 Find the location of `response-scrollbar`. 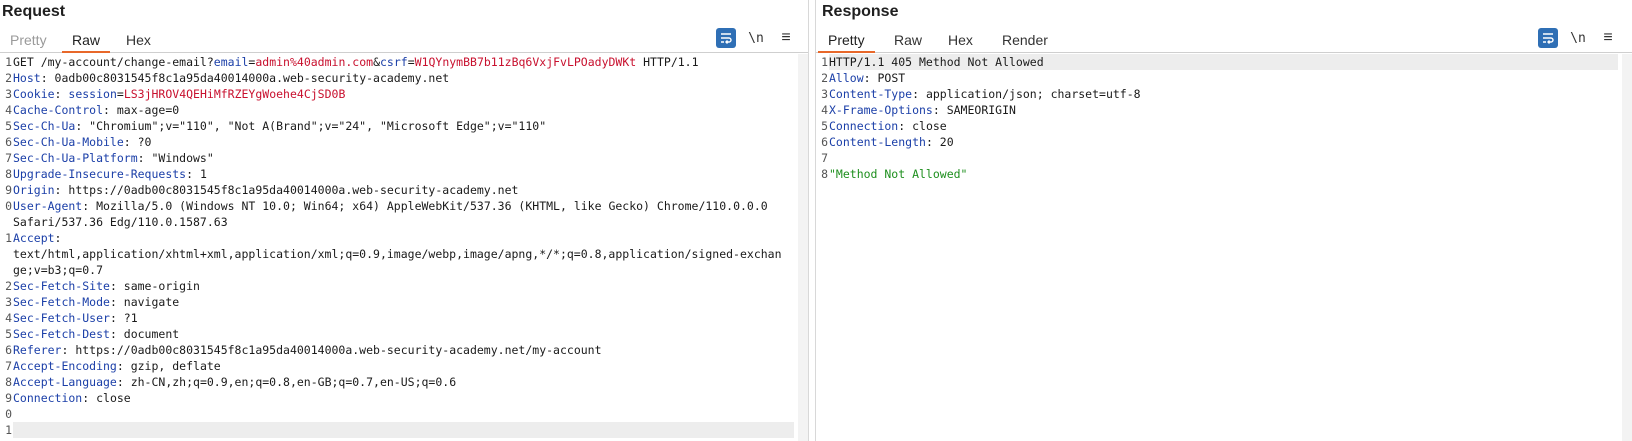

response-scrollbar is located at coordinates (1627, 247).